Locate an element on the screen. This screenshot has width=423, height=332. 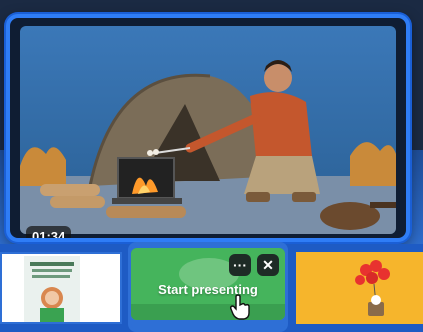
close-icon: ✕ is located at coordinates (268, 265).